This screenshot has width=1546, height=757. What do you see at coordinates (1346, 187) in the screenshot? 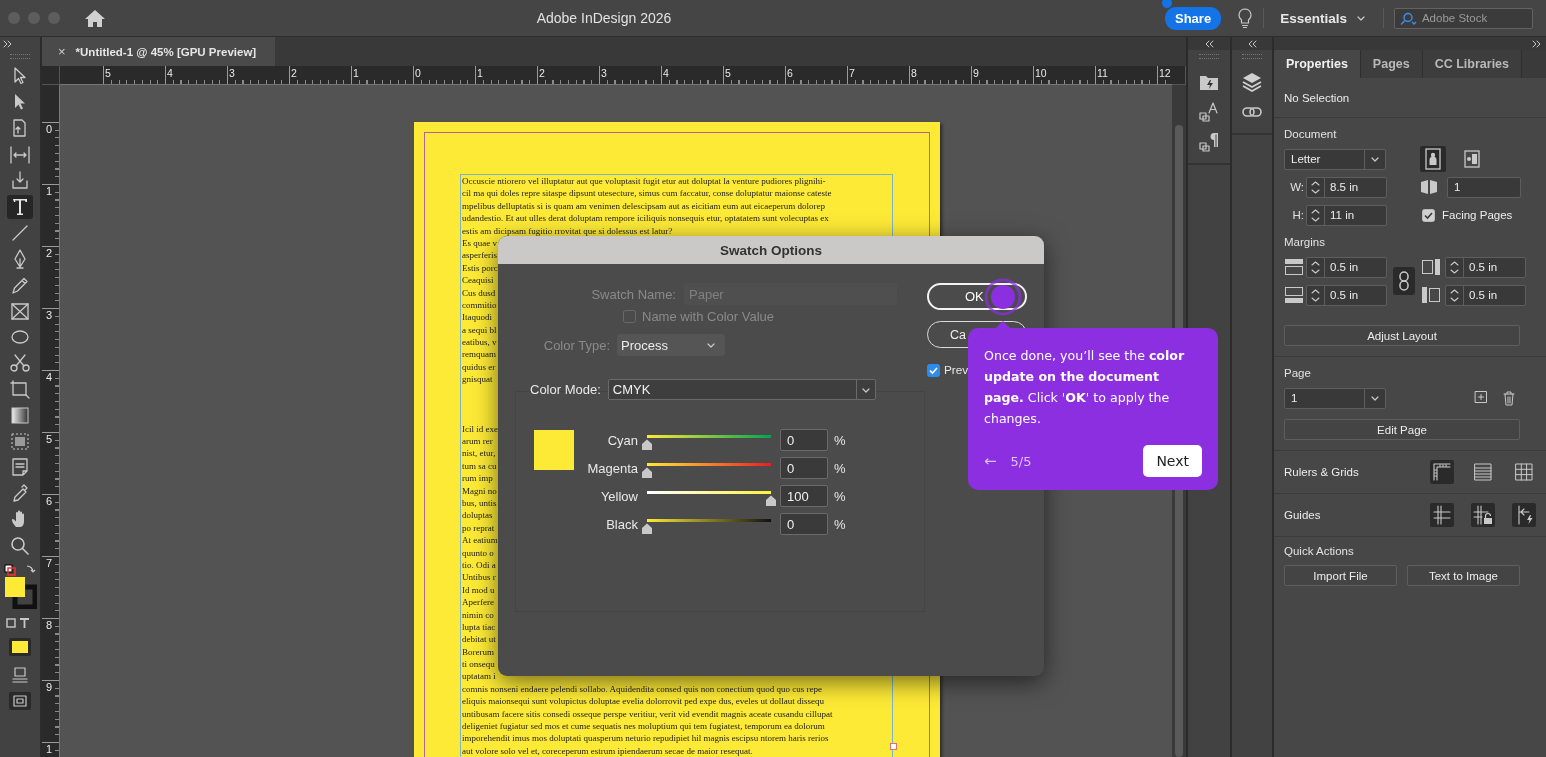
I see `width-field: 8.5 in` at bounding box center [1346, 187].